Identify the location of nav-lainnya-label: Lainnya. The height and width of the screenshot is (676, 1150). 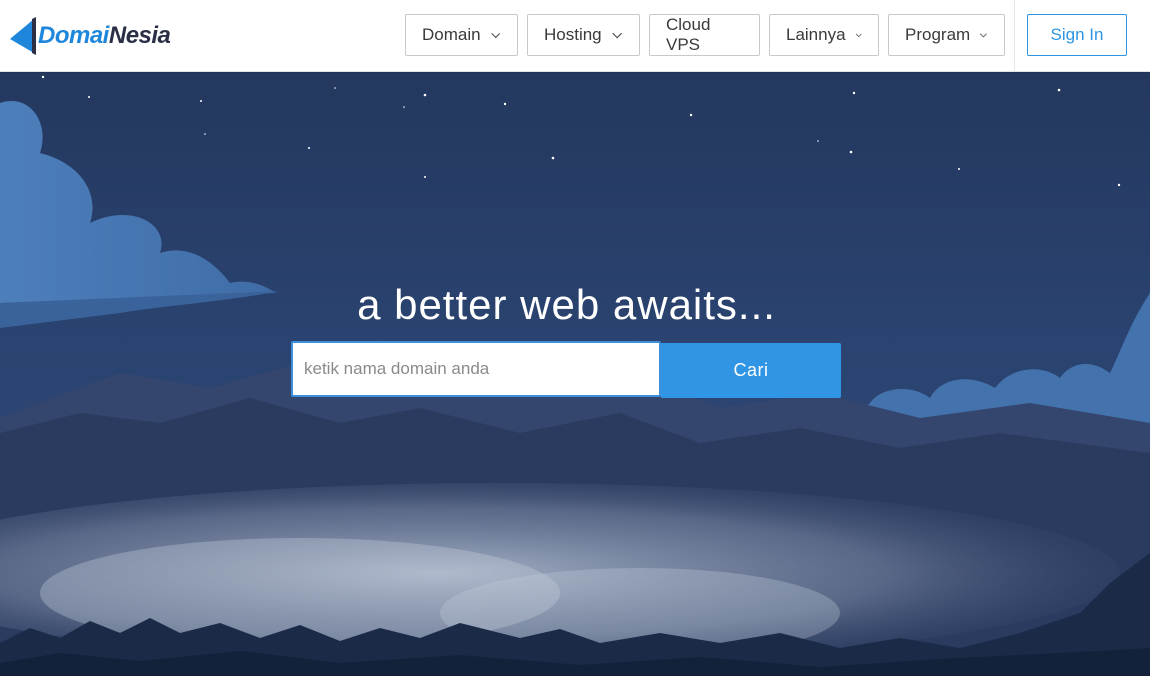
(816, 34).